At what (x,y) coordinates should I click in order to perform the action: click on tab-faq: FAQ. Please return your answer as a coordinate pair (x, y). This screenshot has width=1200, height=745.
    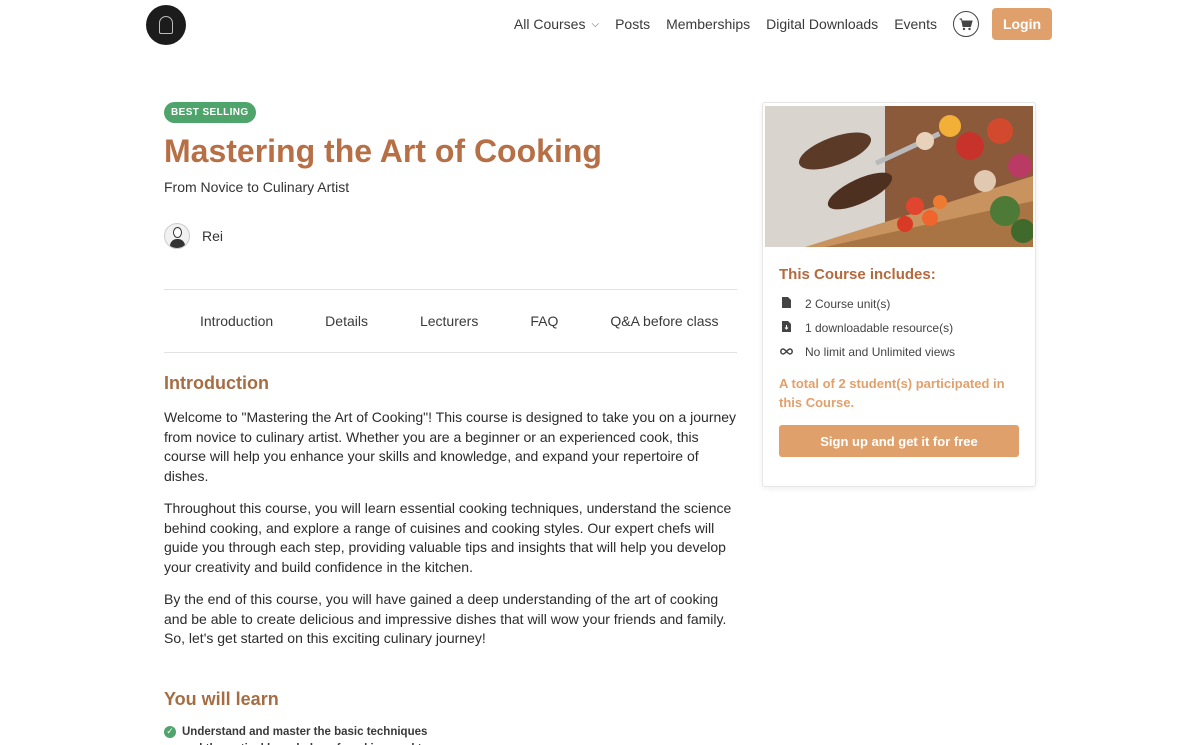
    Looking at the image, I should click on (544, 321).